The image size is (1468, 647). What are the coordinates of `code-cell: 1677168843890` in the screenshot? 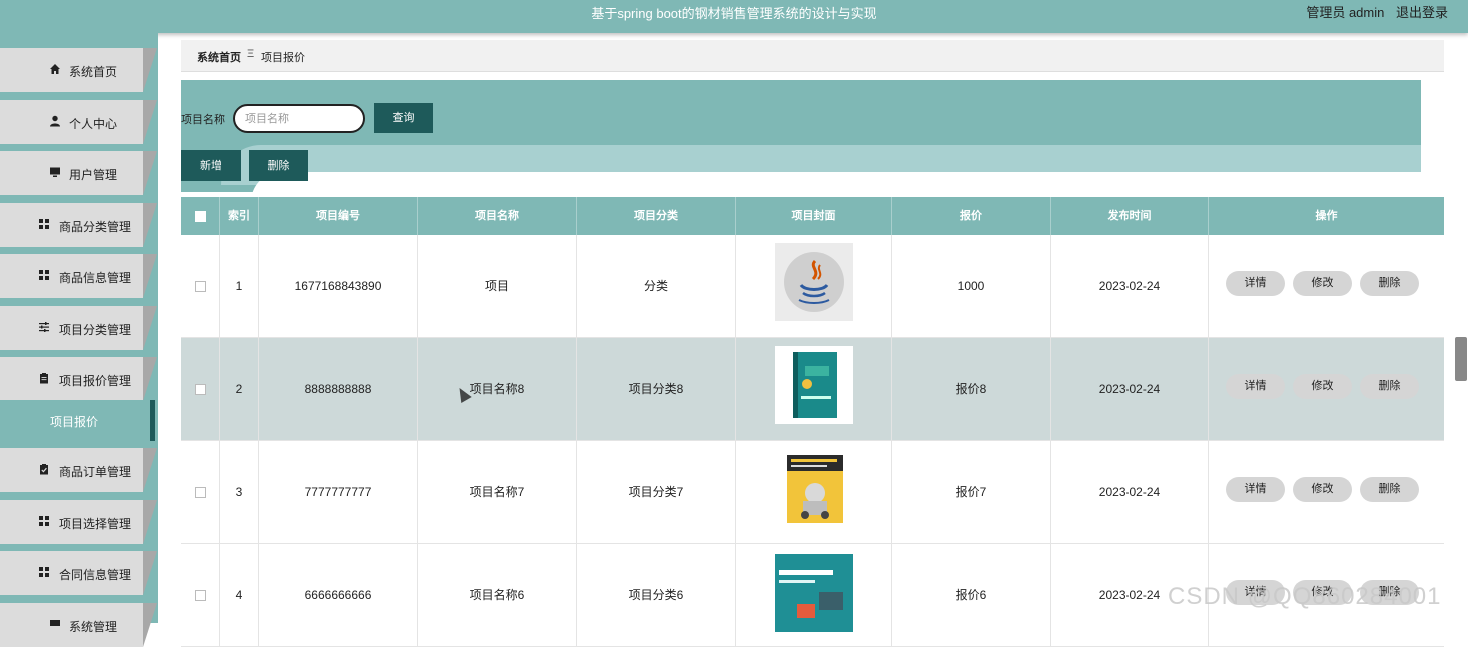 It's located at (338, 286).